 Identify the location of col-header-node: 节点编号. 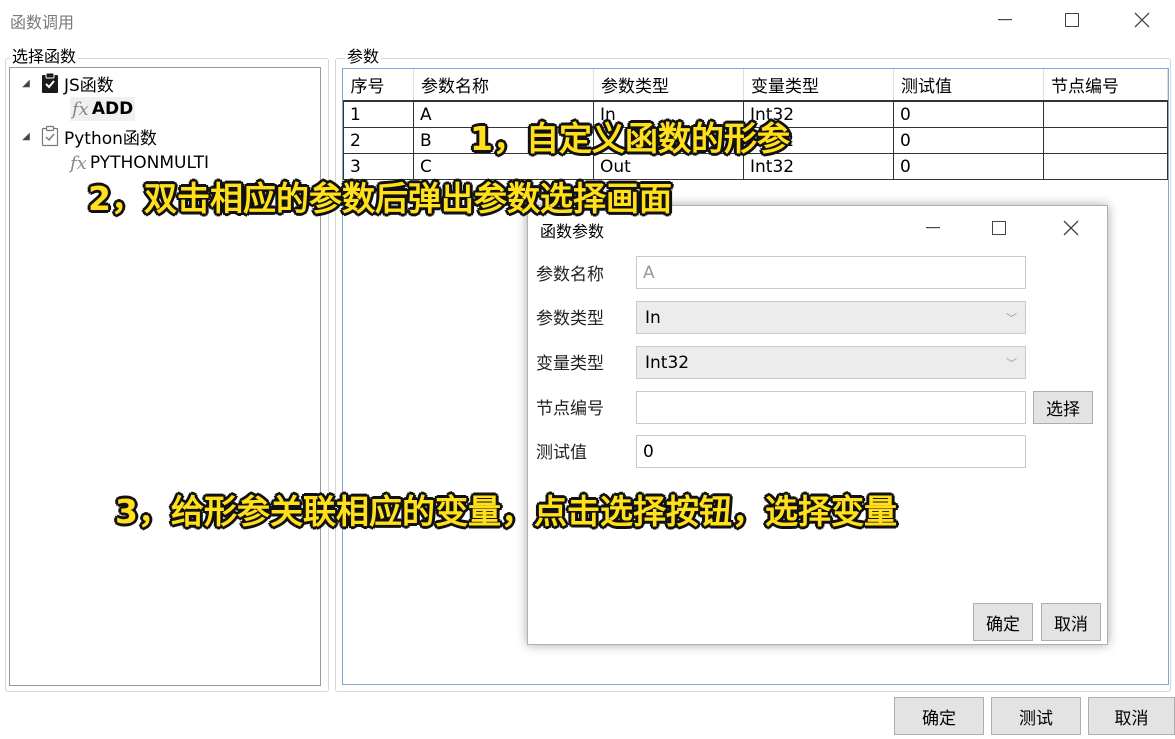
(1105, 85).